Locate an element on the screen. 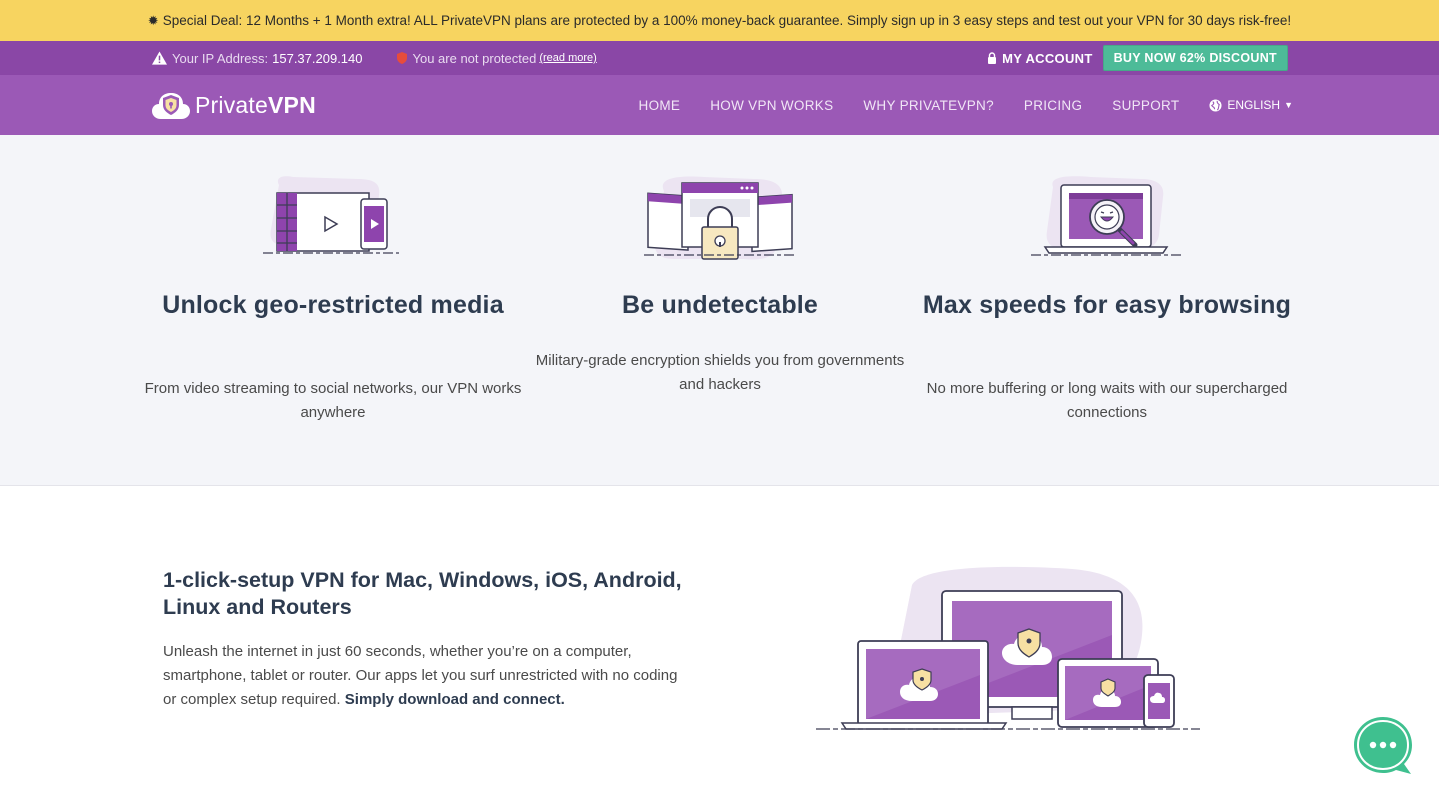  feature-title: Unlock geo-restricted media is located at coordinates (333, 305).